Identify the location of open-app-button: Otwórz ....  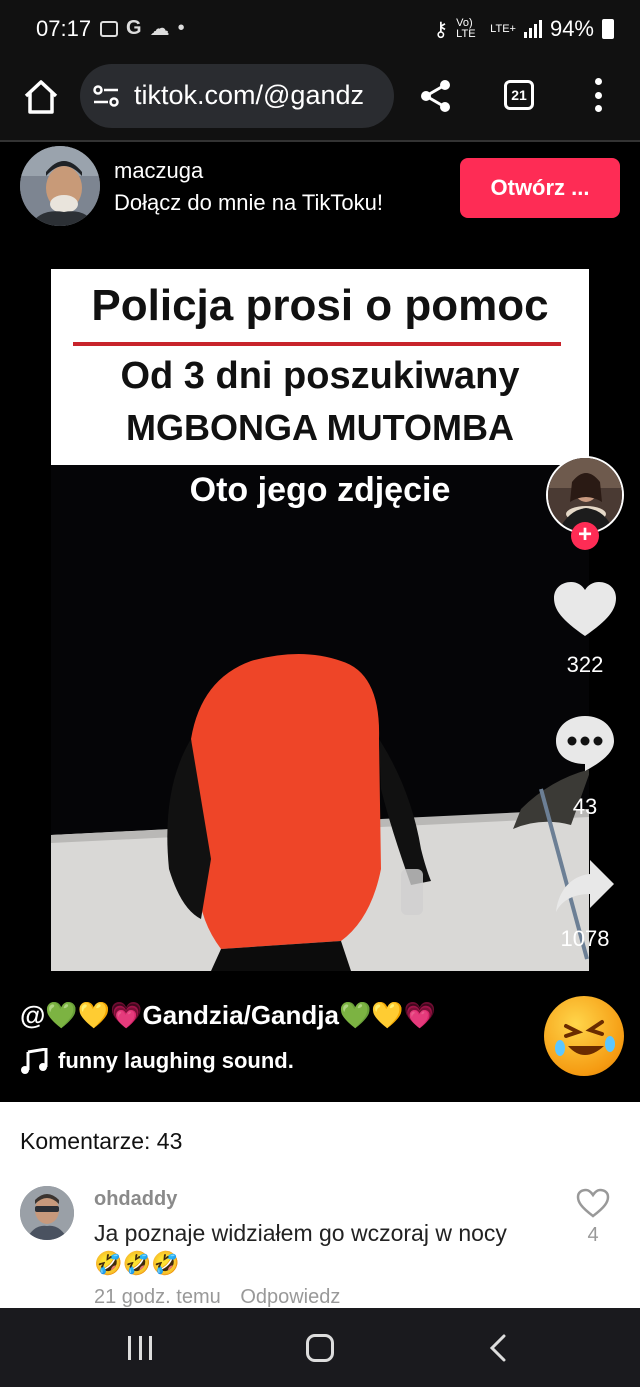
(540, 188).